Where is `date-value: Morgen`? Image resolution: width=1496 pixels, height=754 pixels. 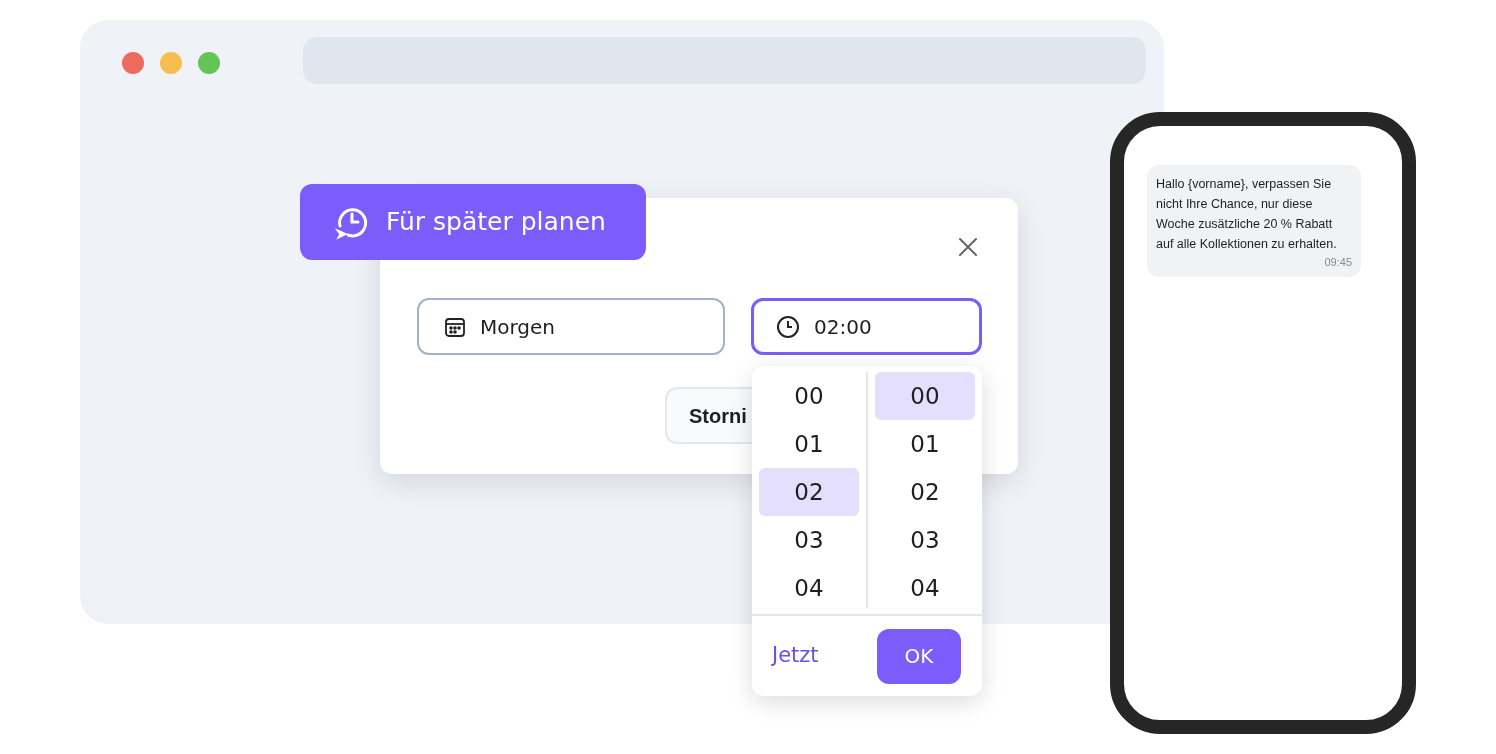
date-value: Morgen is located at coordinates (518, 327).